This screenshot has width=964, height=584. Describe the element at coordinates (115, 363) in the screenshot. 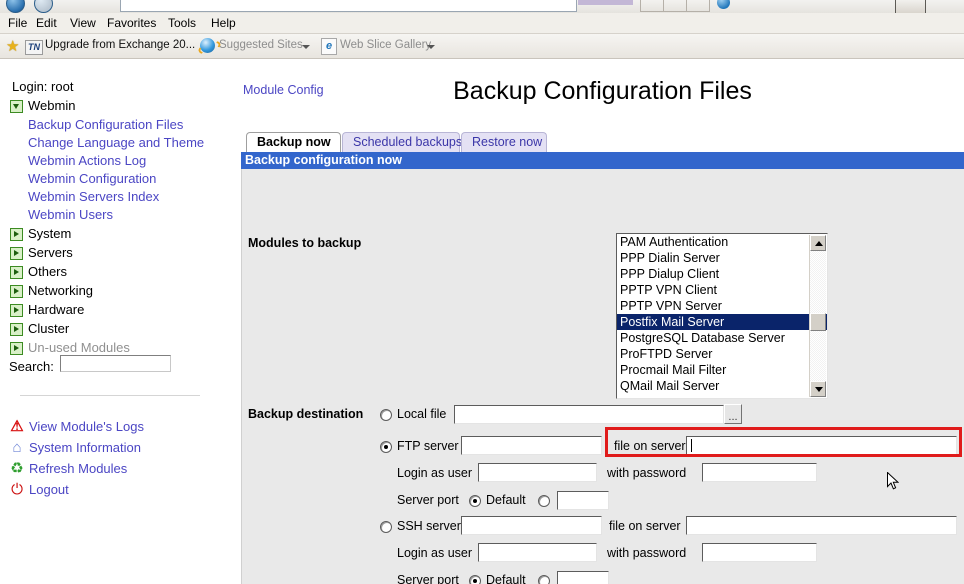

I see `search-input` at that location.